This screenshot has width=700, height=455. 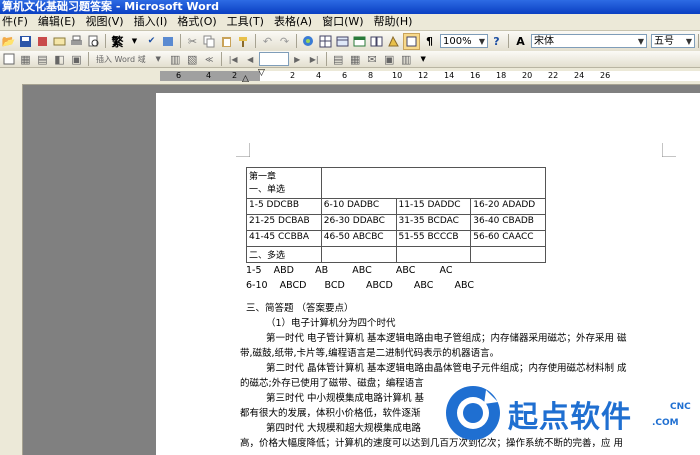 What do you see at coordinates (358, 206) in the screenshot?
I see `table-cell: 6-10 DADBC` at bounding box center [358, 206].